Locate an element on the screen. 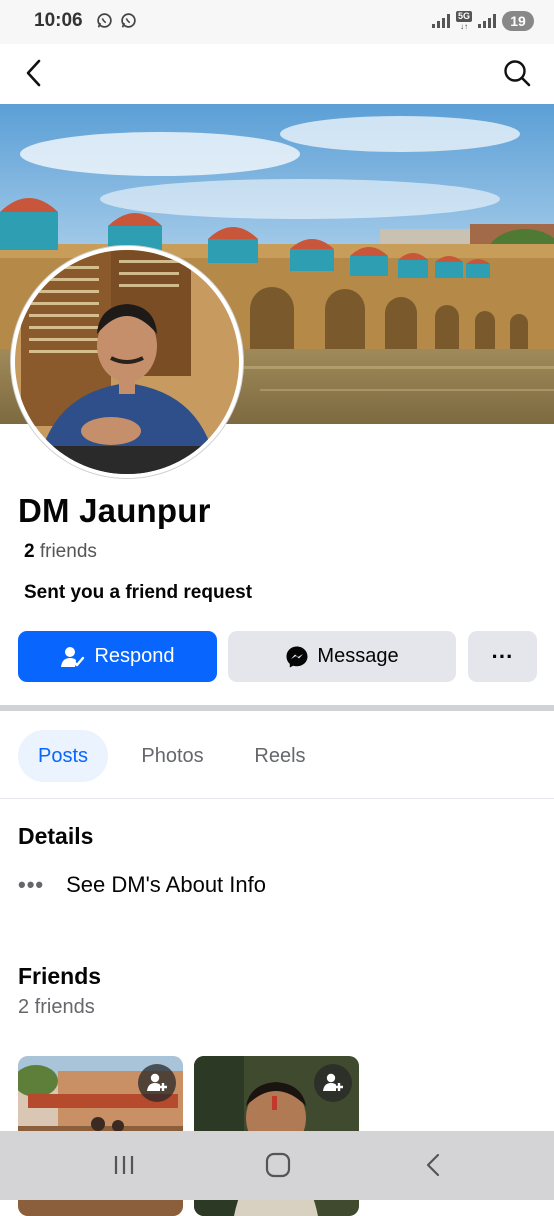 The height and width of the screenshot is (1216, 554). back-arrow-icon is located at coordinates (34, 73).